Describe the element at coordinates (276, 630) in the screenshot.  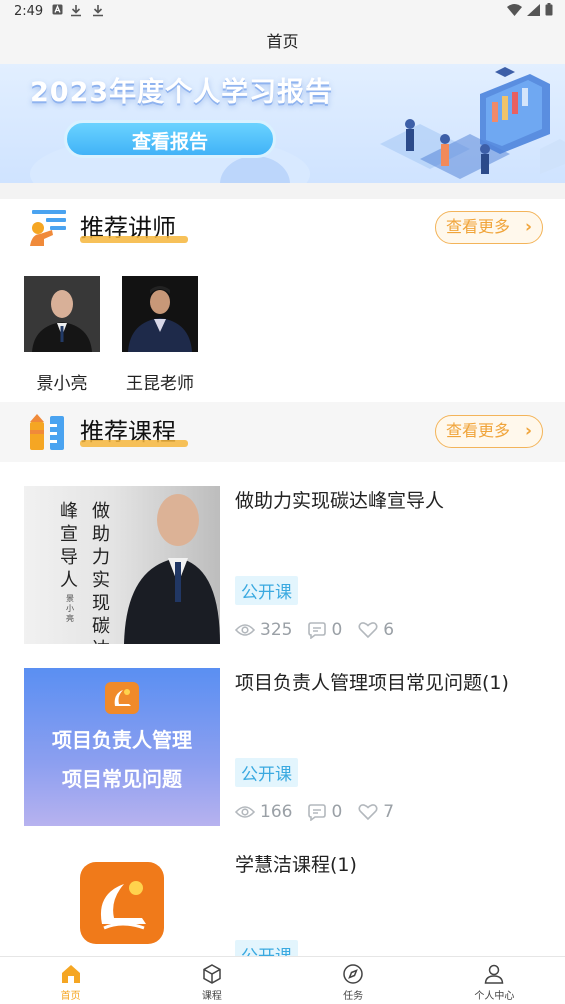
I see `view-count: 325` at that location.